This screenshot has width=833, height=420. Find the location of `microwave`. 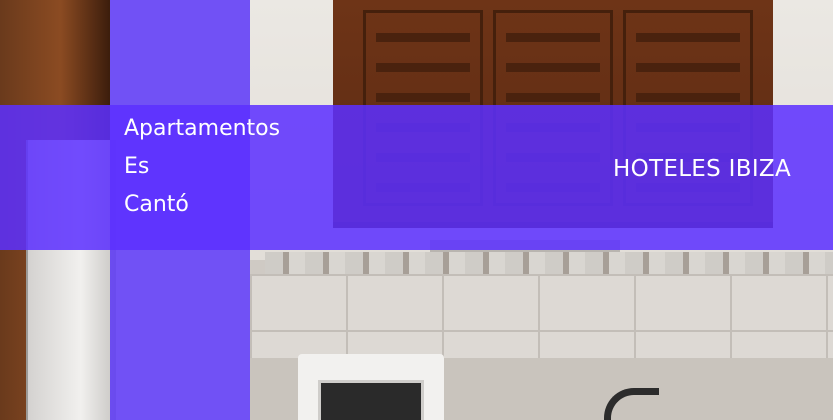

microwave is located at coordinates (371, 387).